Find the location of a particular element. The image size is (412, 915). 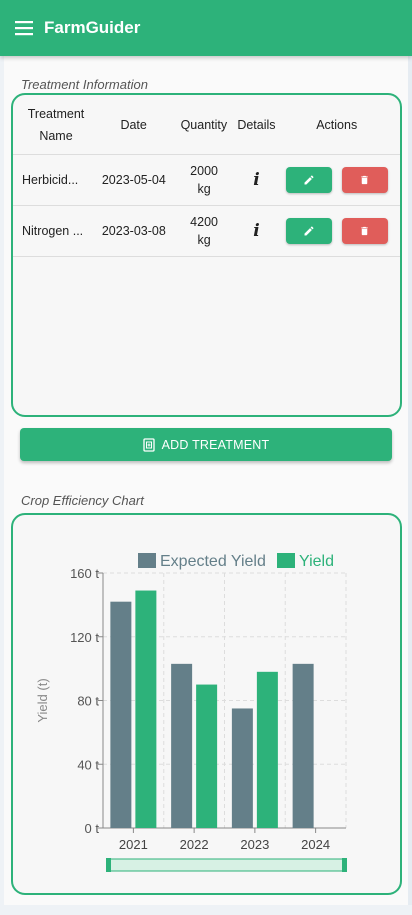

zoom-slider-handle-right is located at coordinates (344, 865).